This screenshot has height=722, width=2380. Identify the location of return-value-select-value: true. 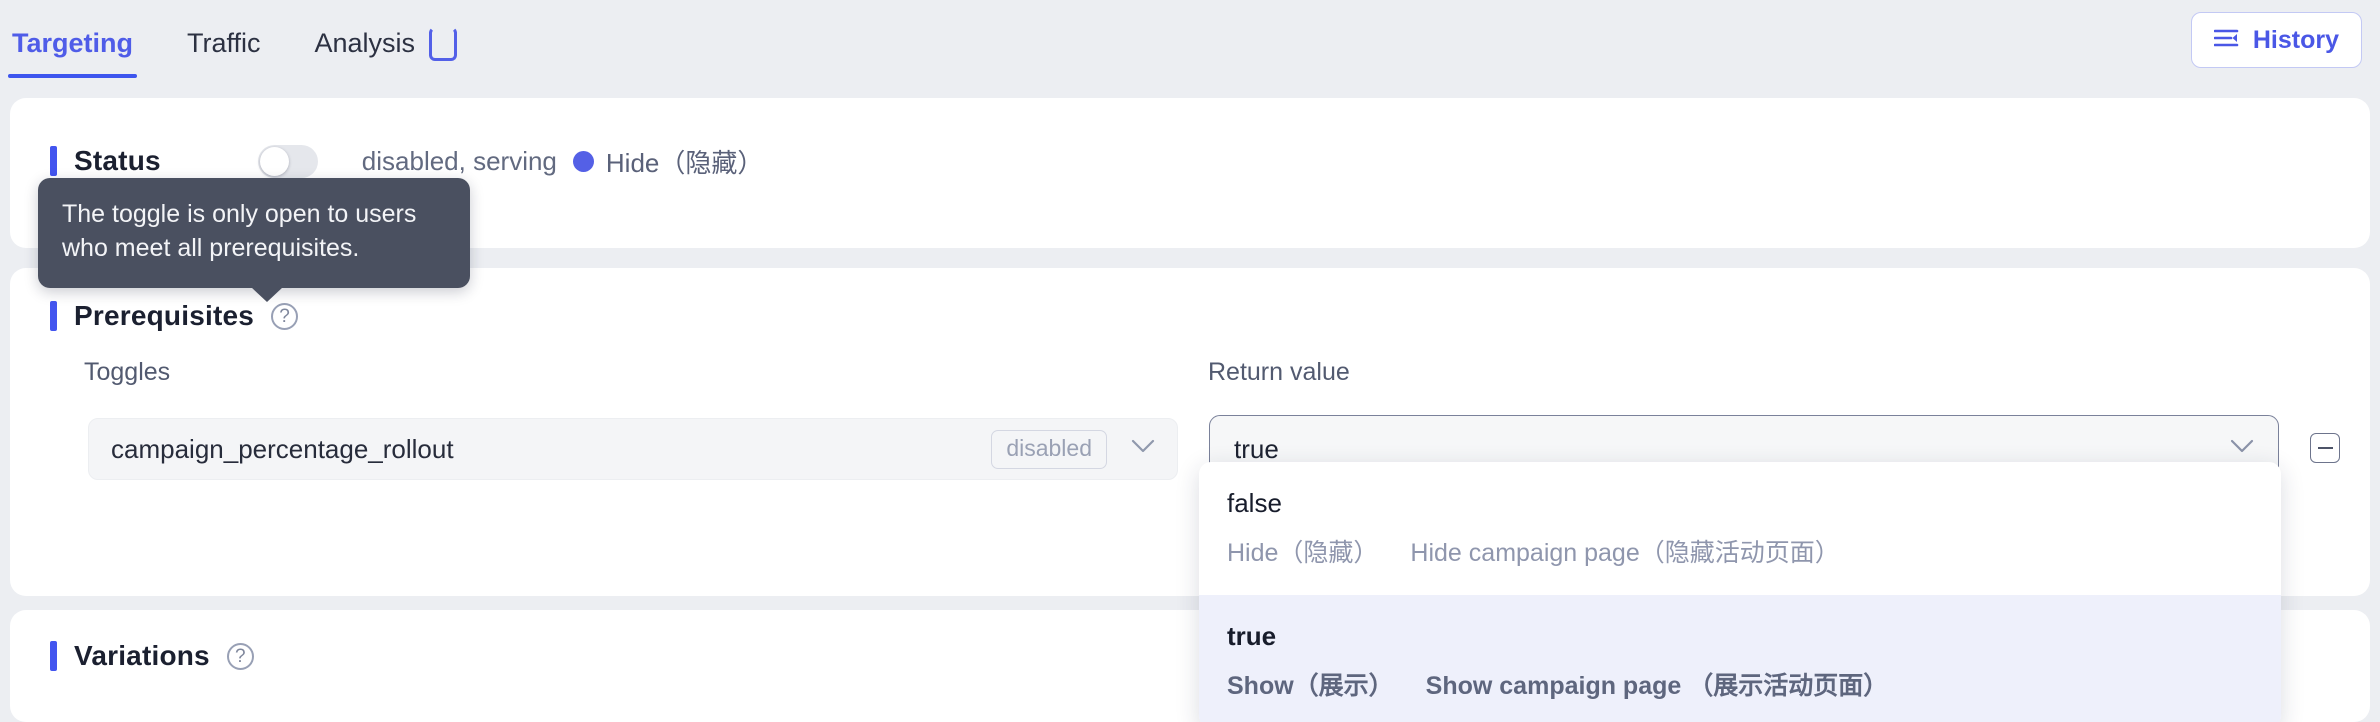
(1256, 448).